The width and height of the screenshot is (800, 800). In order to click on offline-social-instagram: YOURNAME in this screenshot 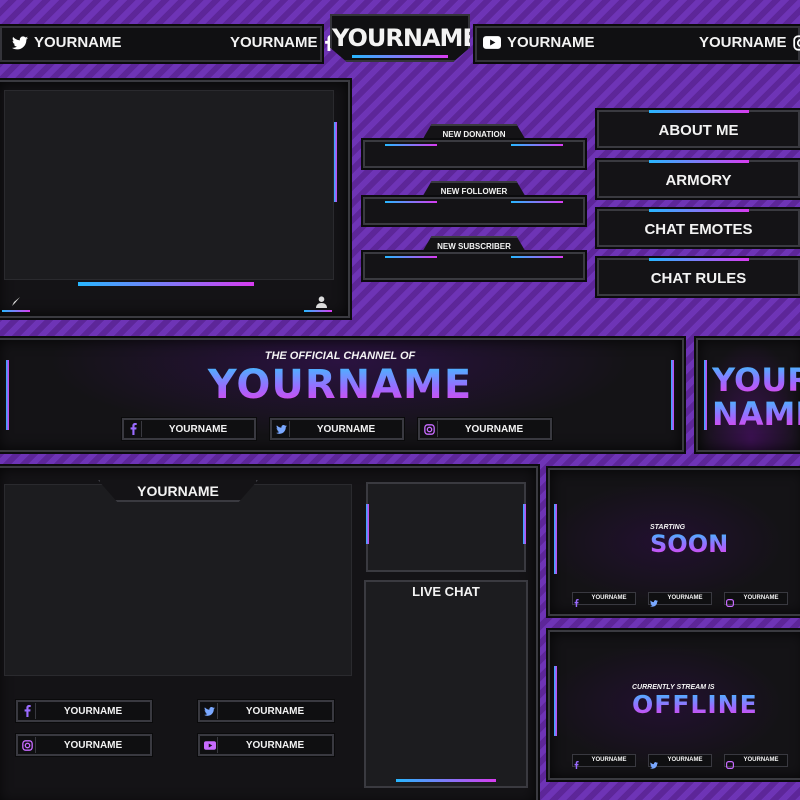, I will do `click(756, 761)`.